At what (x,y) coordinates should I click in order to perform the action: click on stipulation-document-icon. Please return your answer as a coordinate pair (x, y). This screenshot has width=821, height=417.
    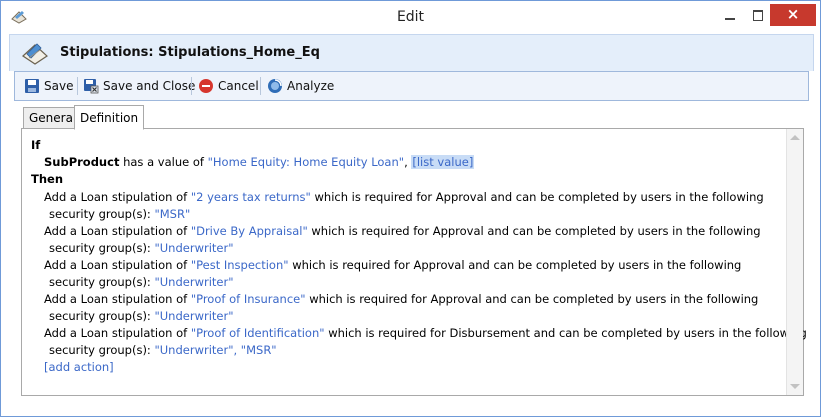
    Looking at the image, I should click on (35, 54).